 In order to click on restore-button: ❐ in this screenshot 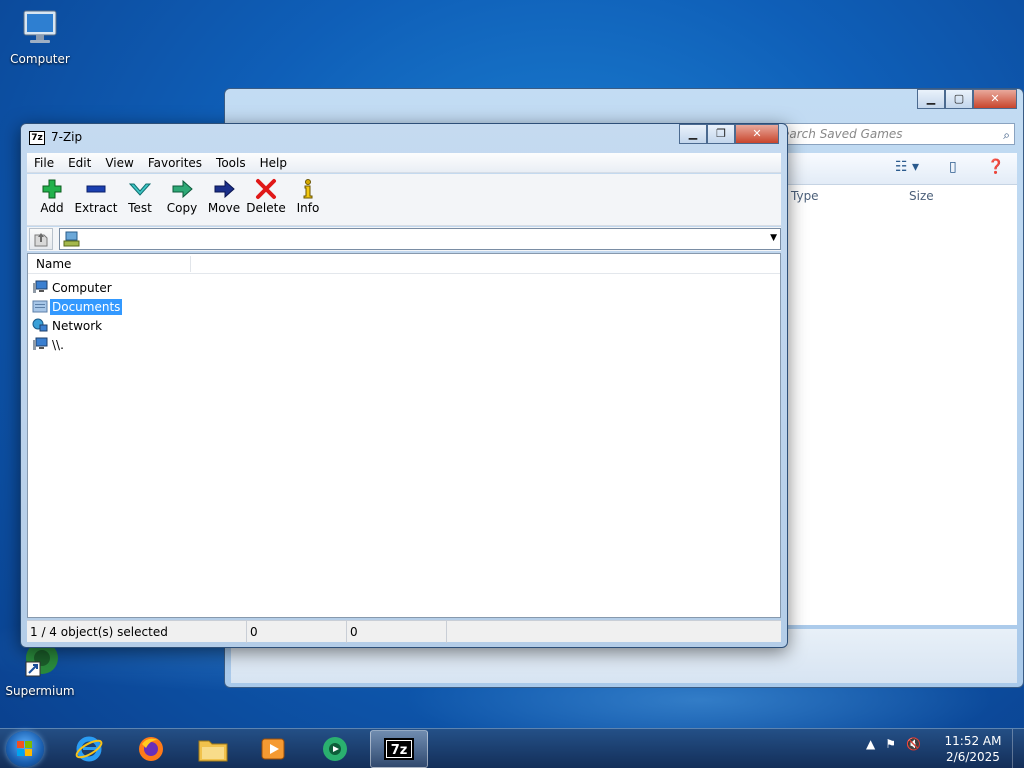, I will do `click(721, 134)`.